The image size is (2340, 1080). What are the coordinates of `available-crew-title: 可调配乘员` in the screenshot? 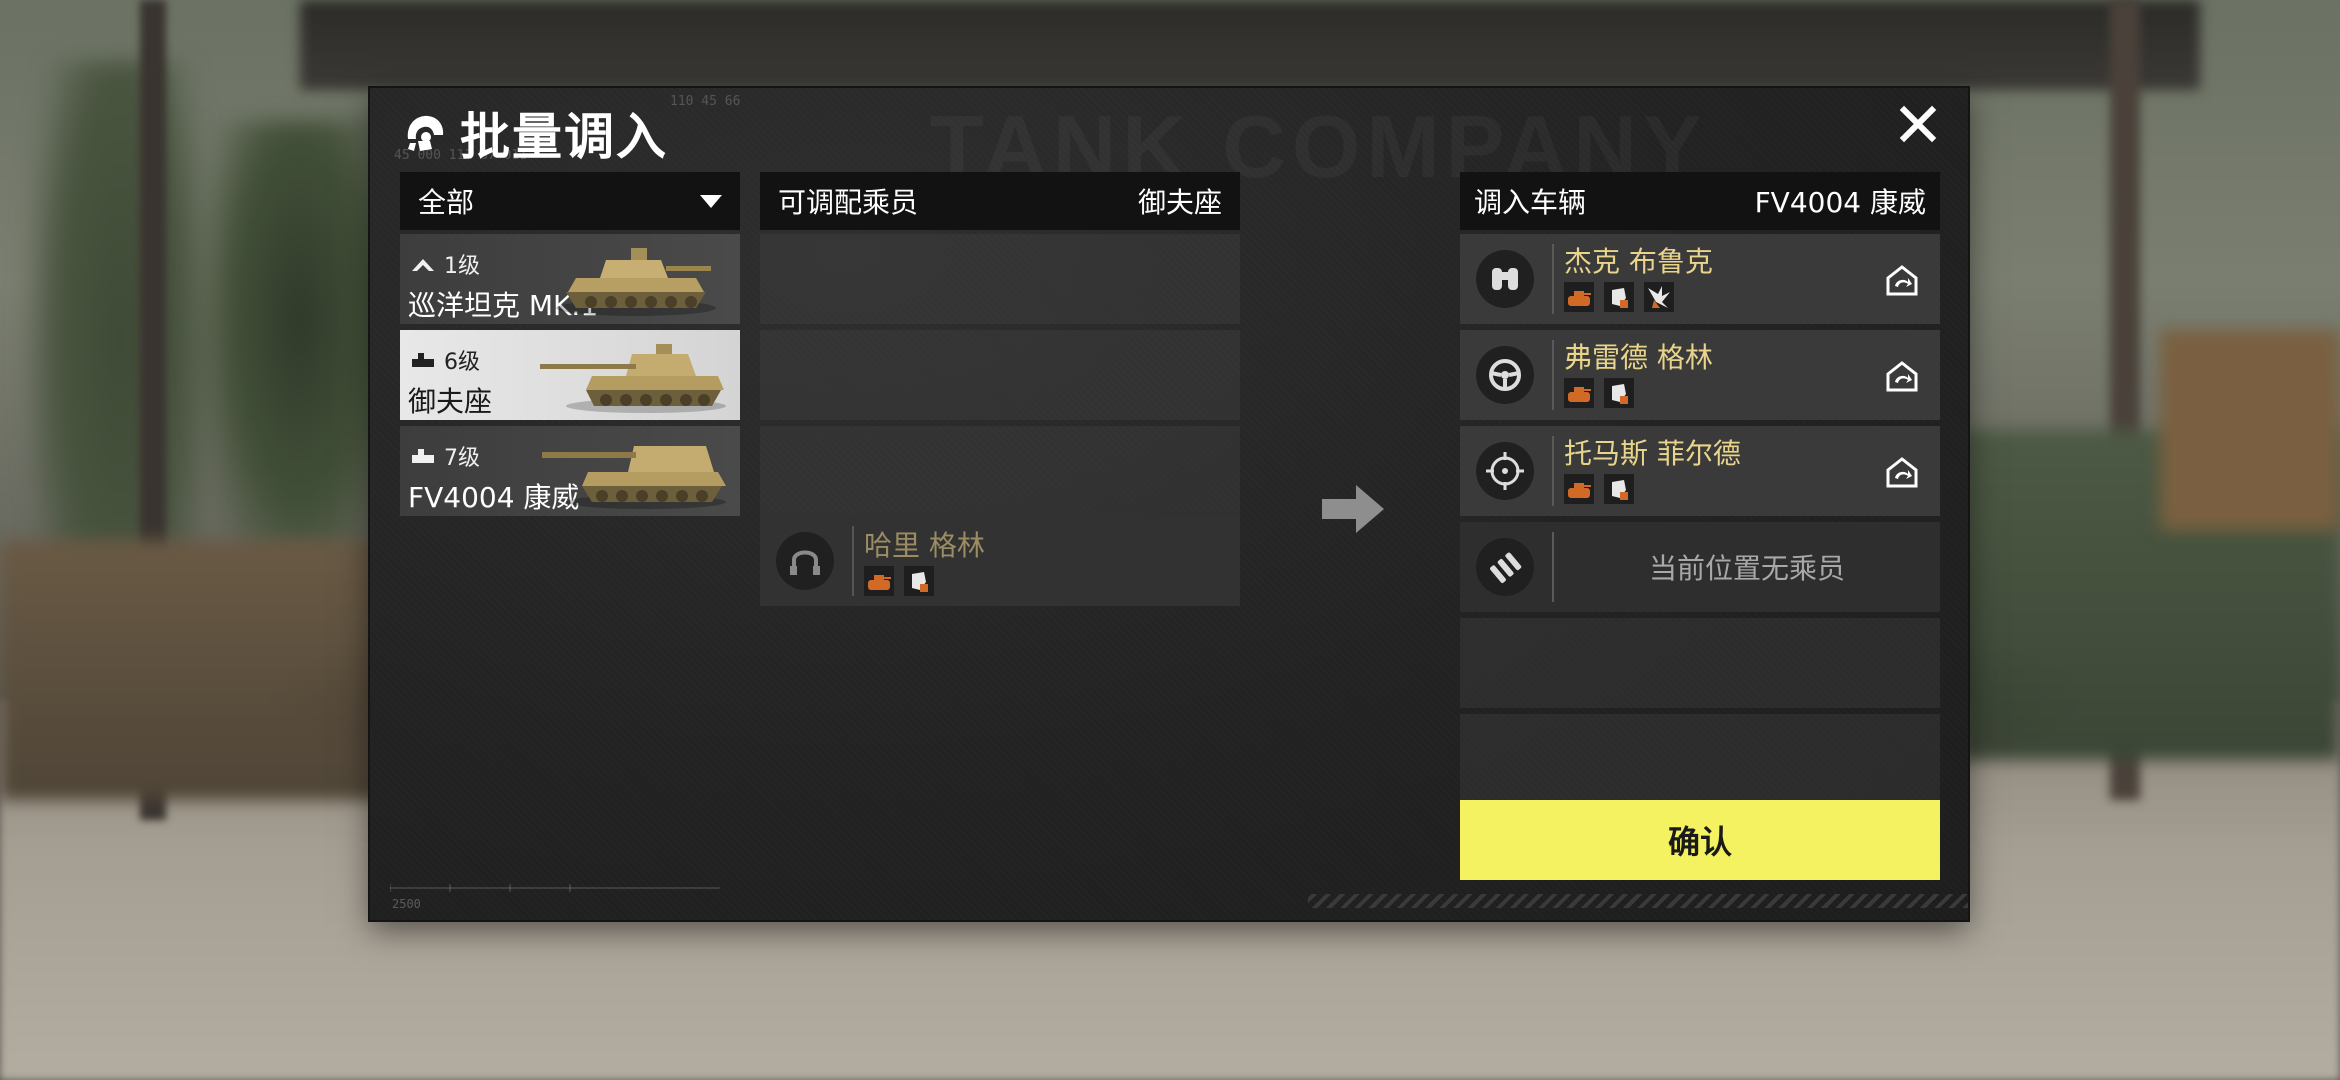 It's located at (848, 202).